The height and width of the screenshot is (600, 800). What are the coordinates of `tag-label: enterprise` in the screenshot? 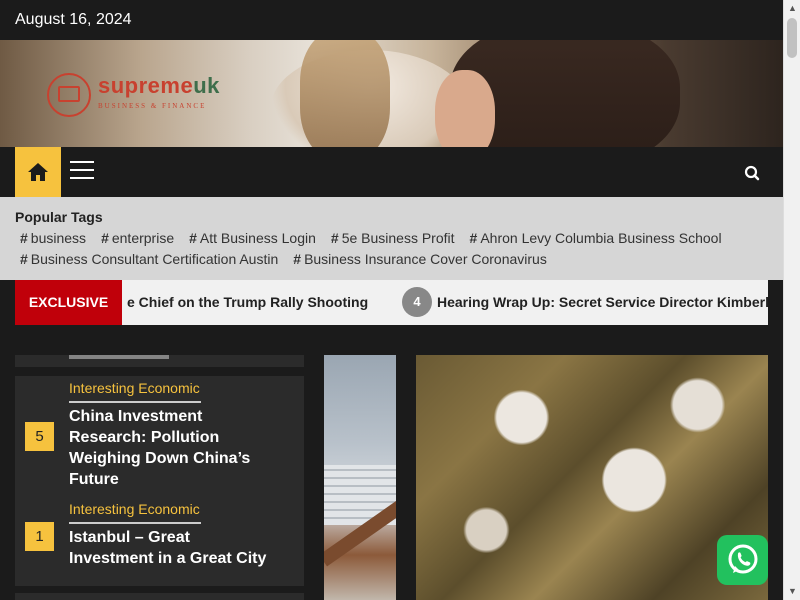 It's located at (143, 238).